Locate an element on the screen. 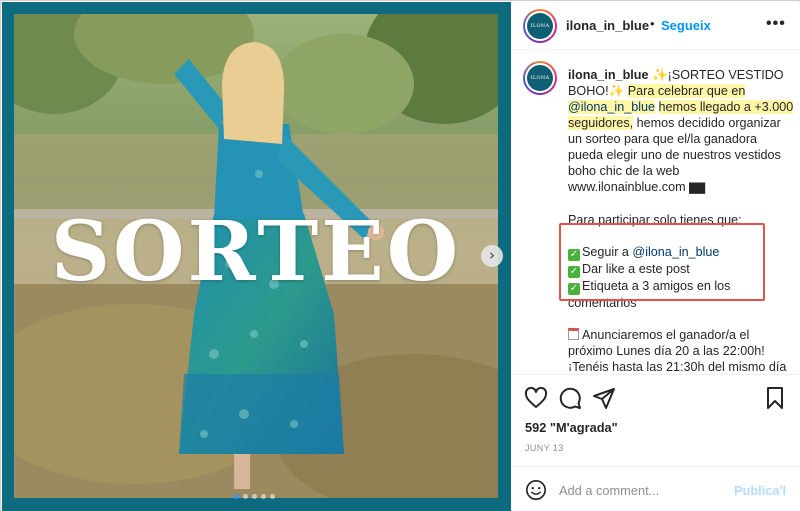 The image size is (800, 511). save-bookmark-icon is located at coordinates (775, 398).